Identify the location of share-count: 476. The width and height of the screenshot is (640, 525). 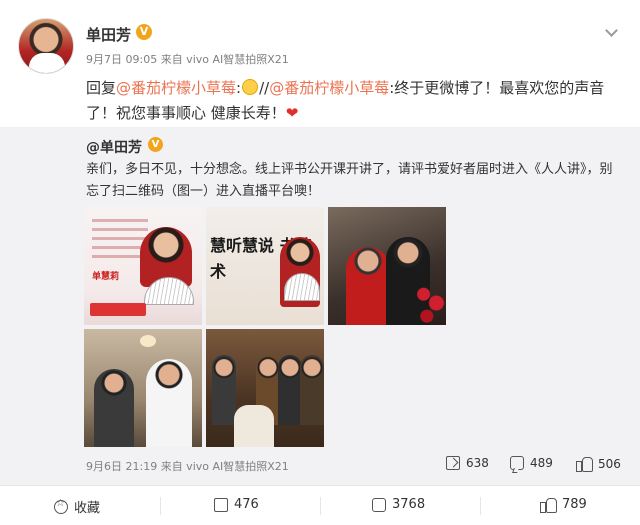
(246, 504).